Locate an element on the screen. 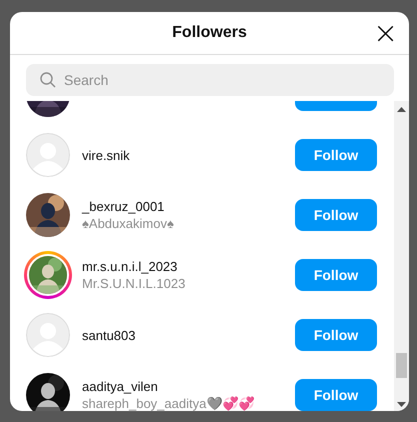  full-name: ♠Abduxakimov♠ is located at coordinates (128, 223).